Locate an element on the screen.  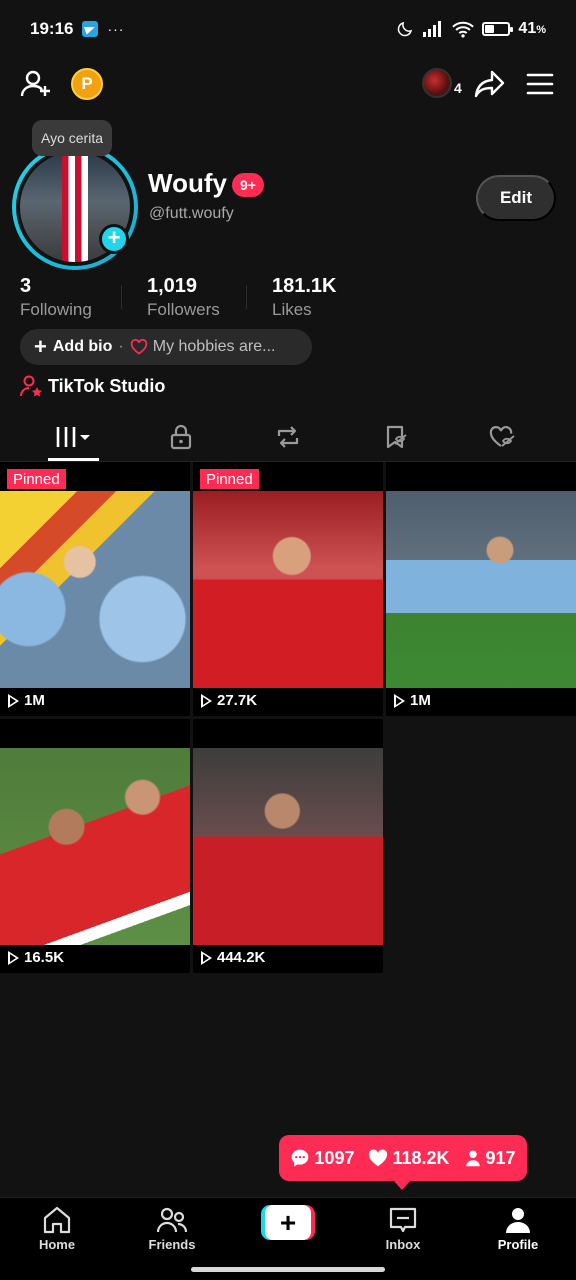
display-name: Woufy is located at coordinates (187, 183).